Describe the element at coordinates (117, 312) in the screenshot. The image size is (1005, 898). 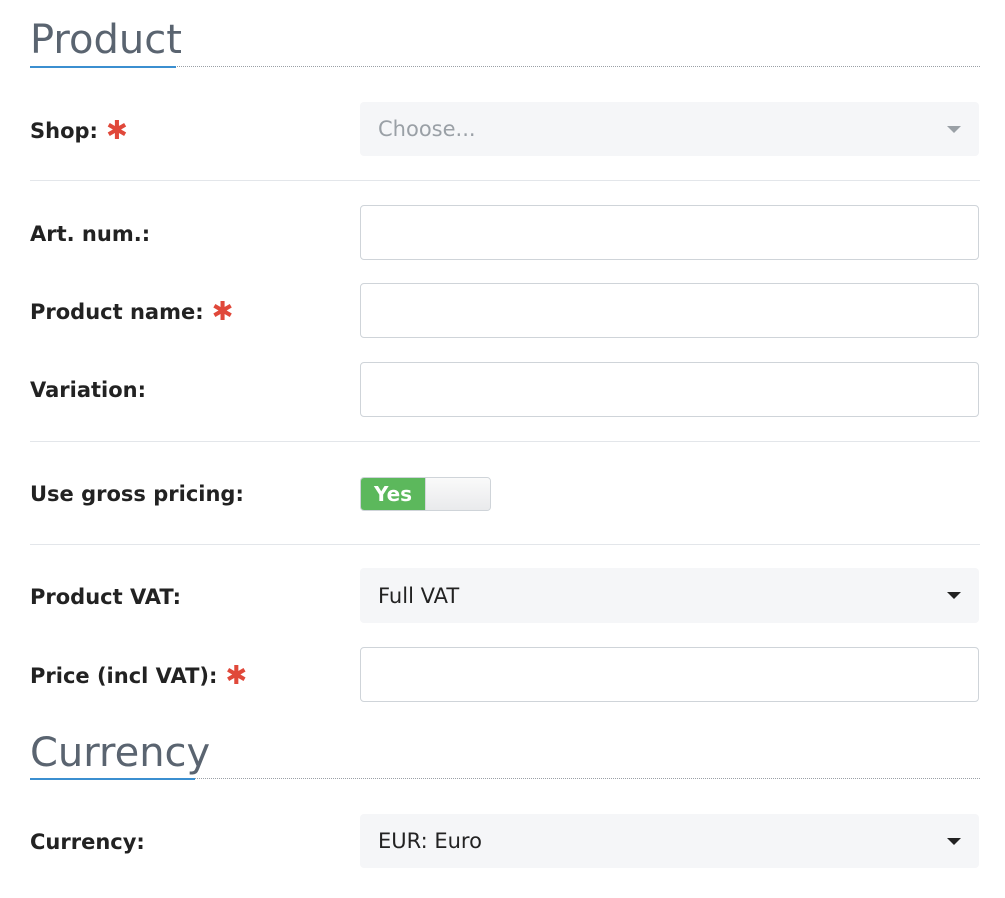
I see `product-name-label-text: Product name:` at that location.